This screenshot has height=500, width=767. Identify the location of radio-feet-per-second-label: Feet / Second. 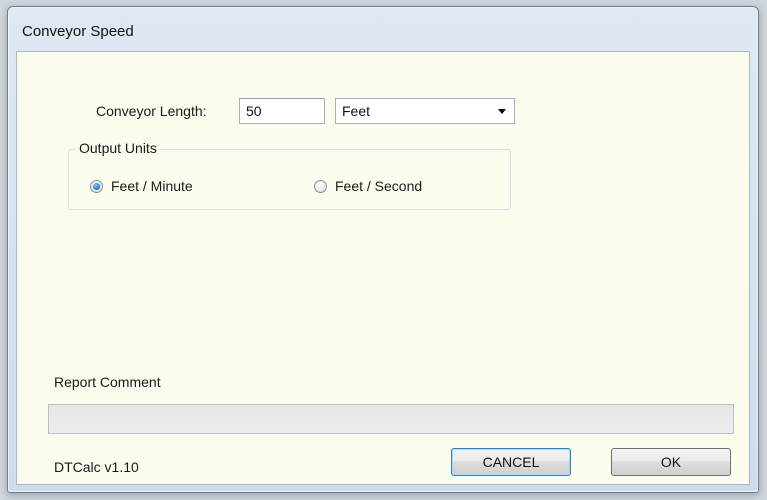
(379, 186).